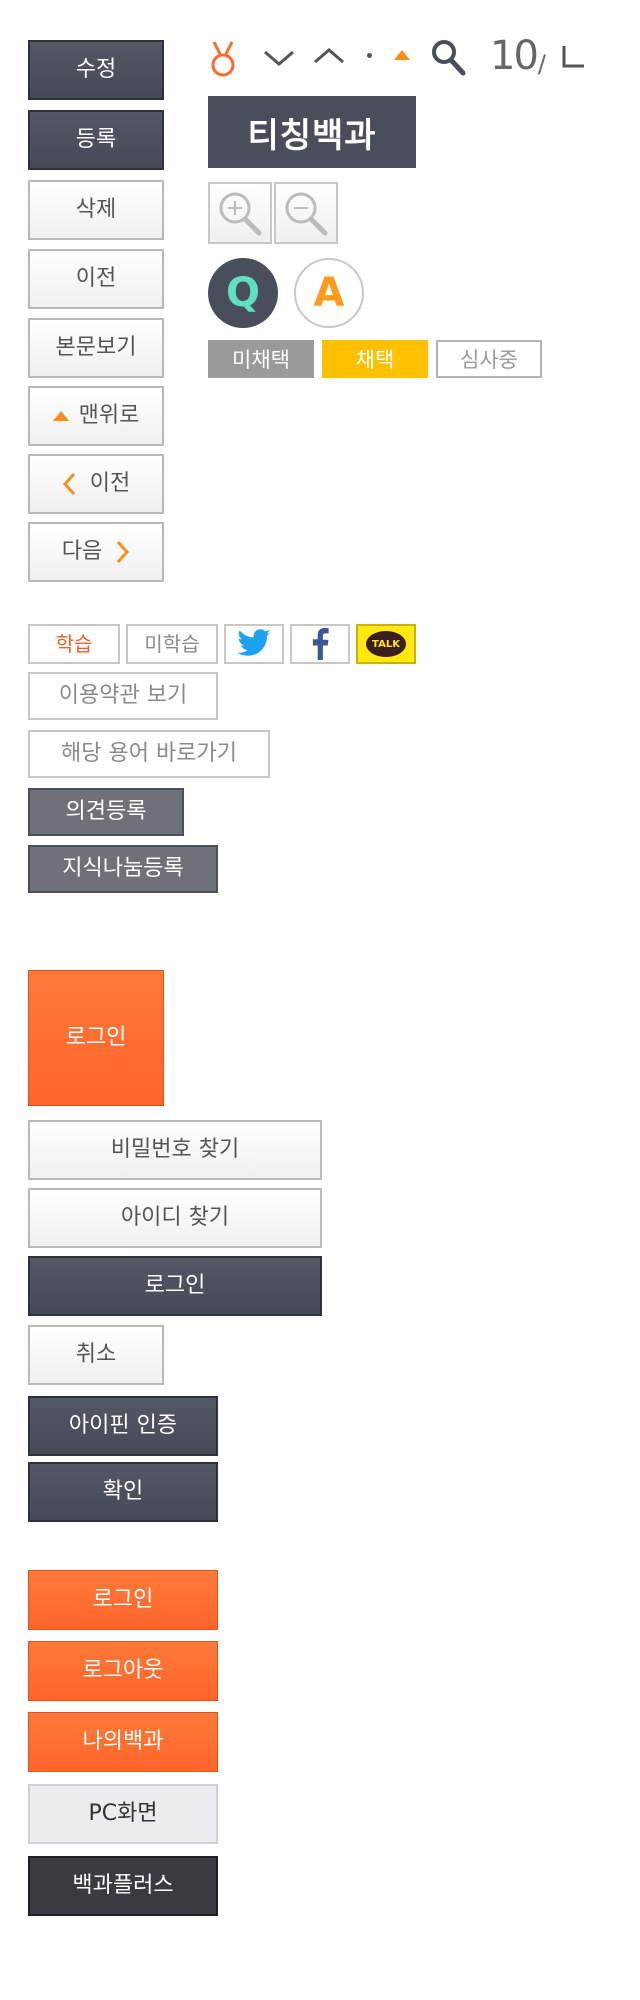 This screenshot has width=640, height=2000. What do you see at coordinates (123, 1742) in the screenshot?
I see `my-encyclopedia-button: 나의백과` at bounding box center [123, 1742].